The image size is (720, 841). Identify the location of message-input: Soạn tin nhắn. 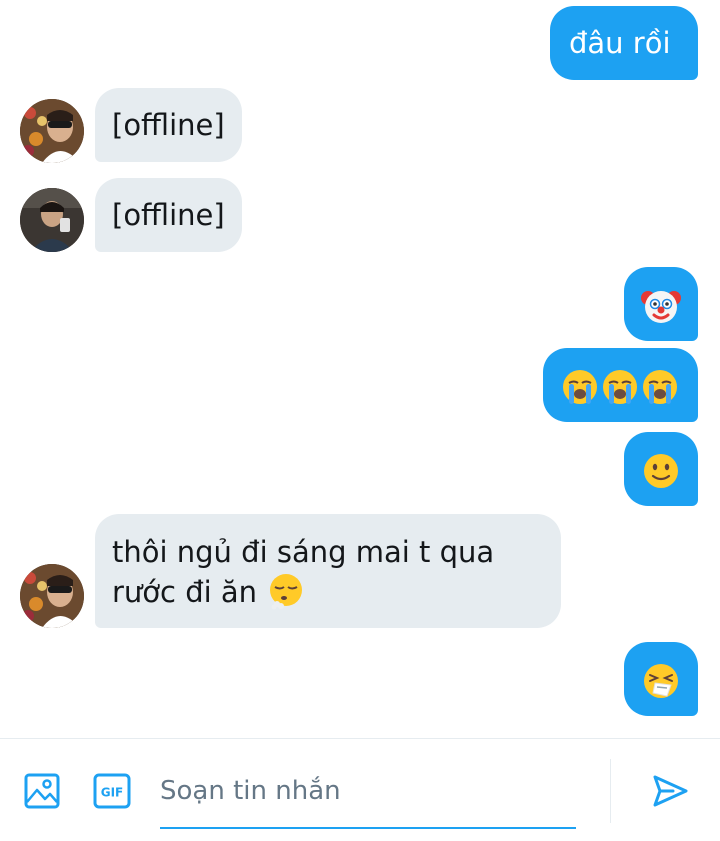
(368, 799).